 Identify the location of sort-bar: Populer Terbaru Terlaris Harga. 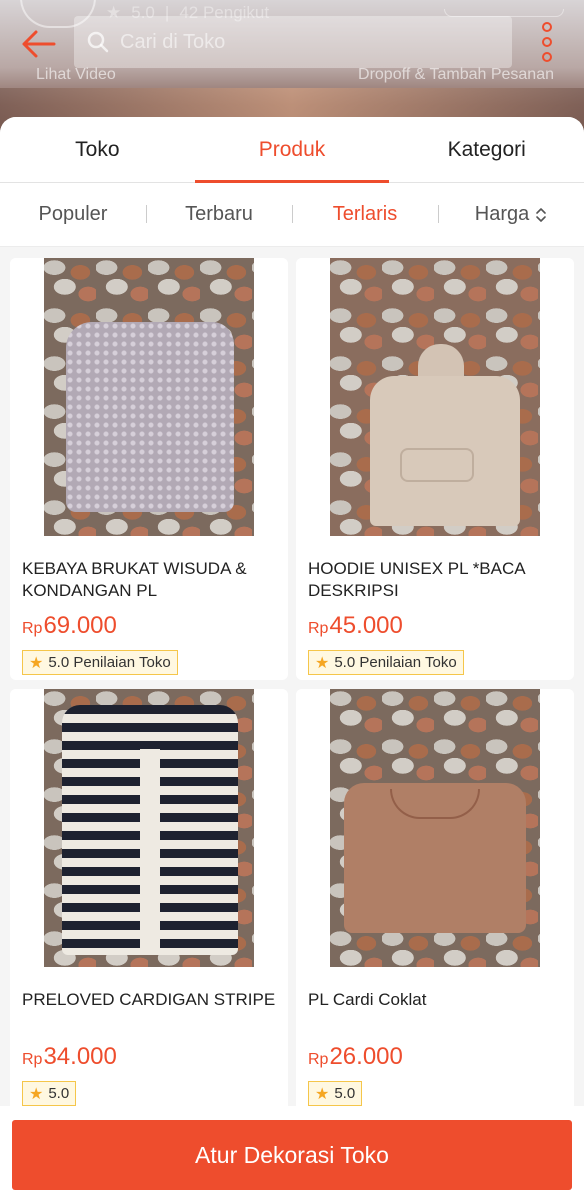
(292, 215).